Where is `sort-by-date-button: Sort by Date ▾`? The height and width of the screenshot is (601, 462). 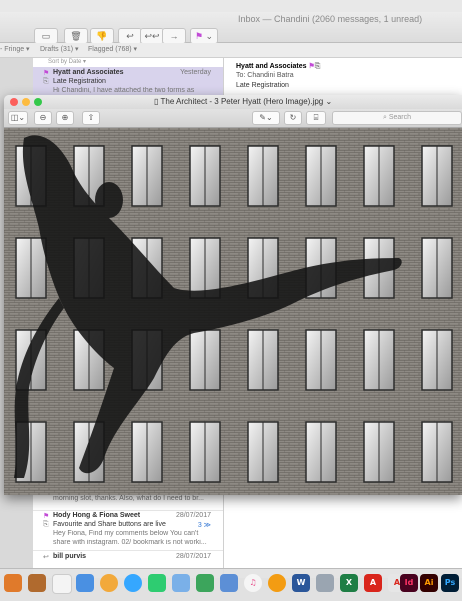 sort-by-date-button: Sort by Date ▾ is located at coordinates (67, 61).